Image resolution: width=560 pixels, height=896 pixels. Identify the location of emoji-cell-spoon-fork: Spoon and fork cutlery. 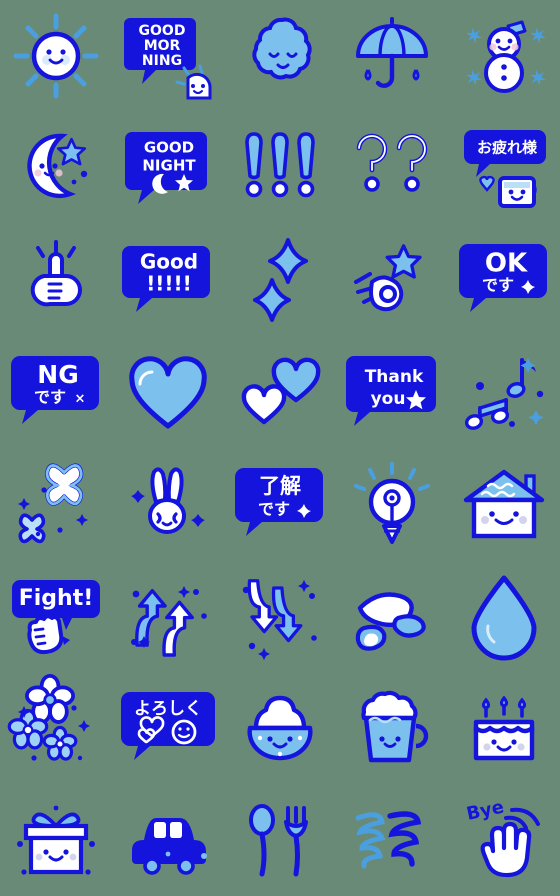
(280, 840).